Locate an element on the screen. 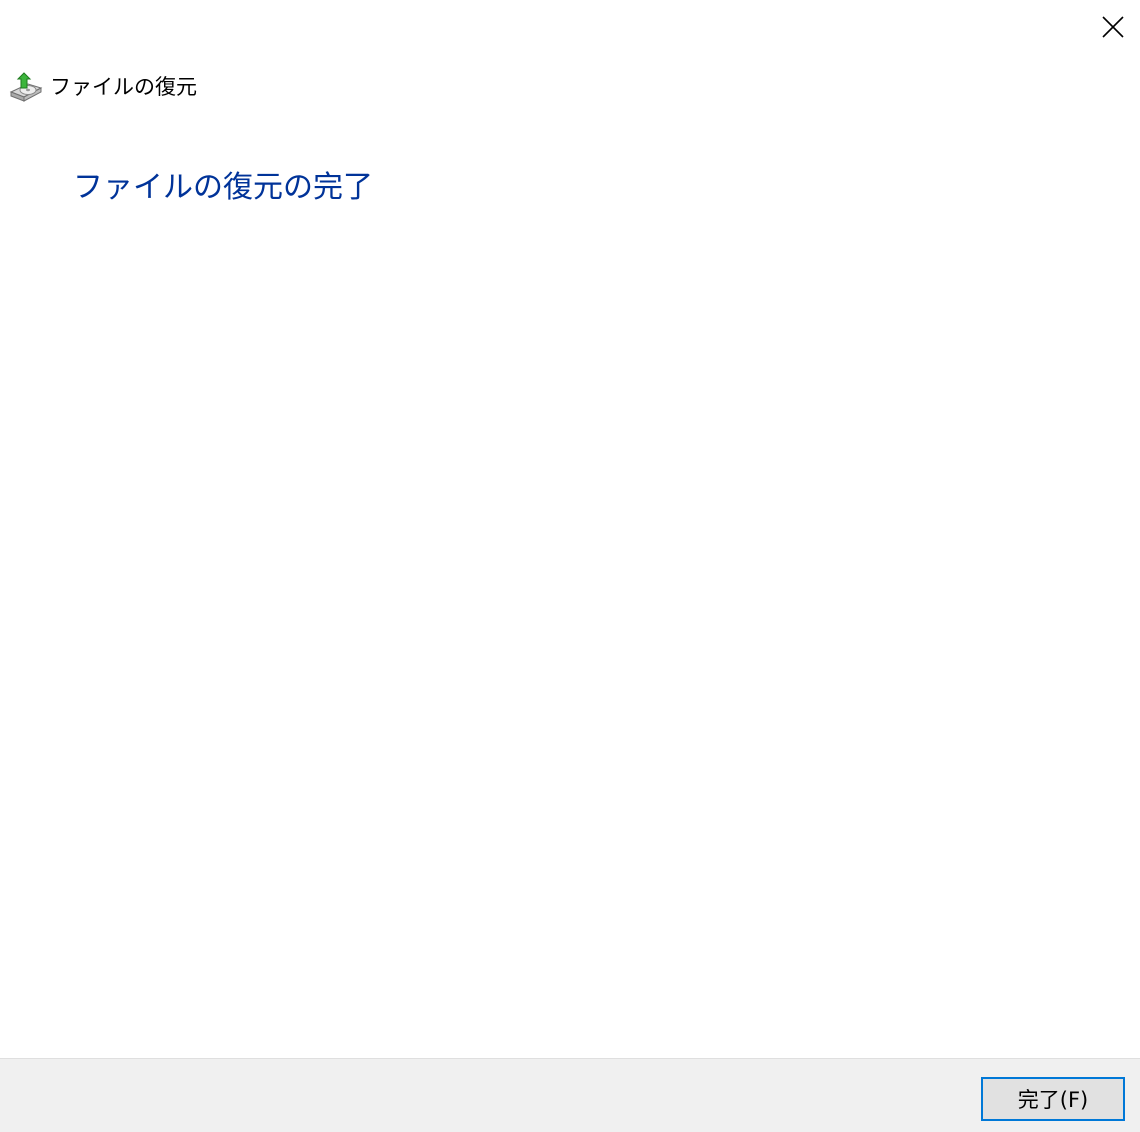 The width and height of the screenshot is (1140, 1132). file-restore-icon is located at coordinates (26, 87).